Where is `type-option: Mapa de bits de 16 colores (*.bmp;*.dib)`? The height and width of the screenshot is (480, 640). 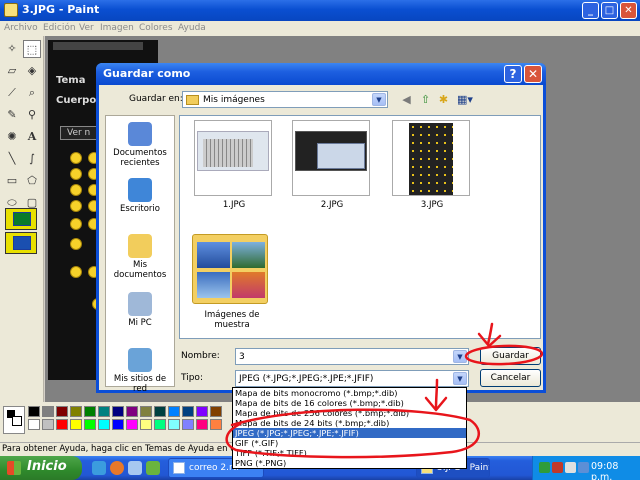 type-option: Mapa de bits de 16 colores (*.bmp;*.dib) is located at coordinates (349, 403).